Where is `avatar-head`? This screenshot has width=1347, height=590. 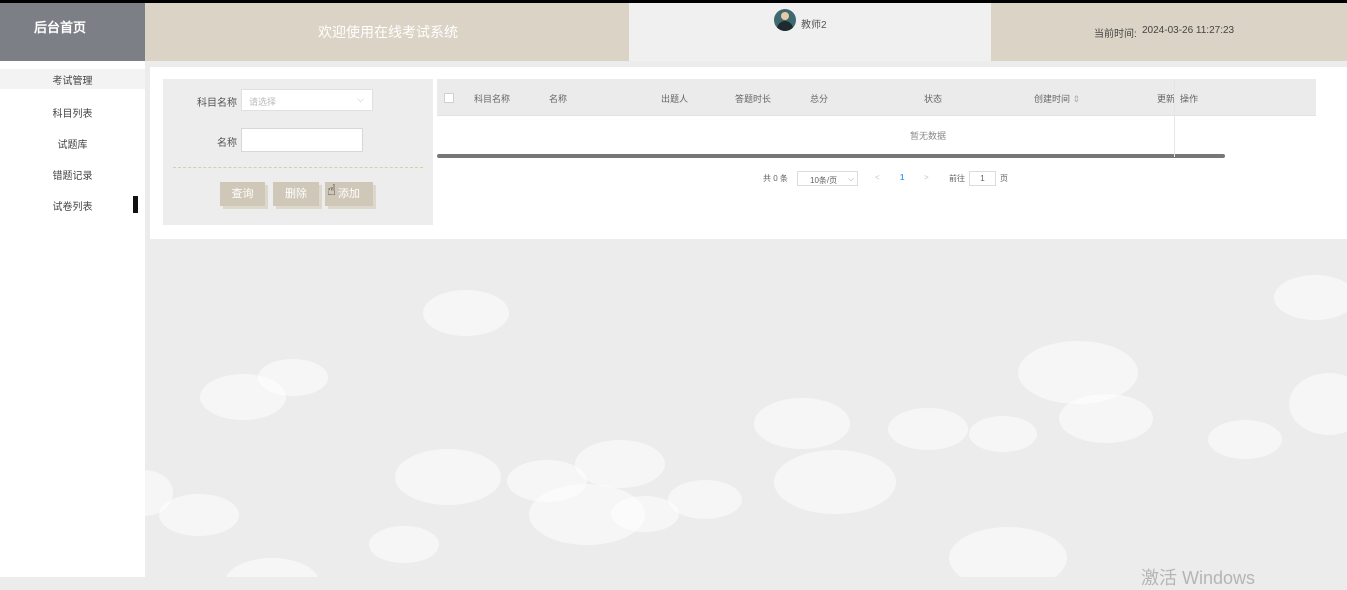
avatar-head is located at coordinates (785, 16).